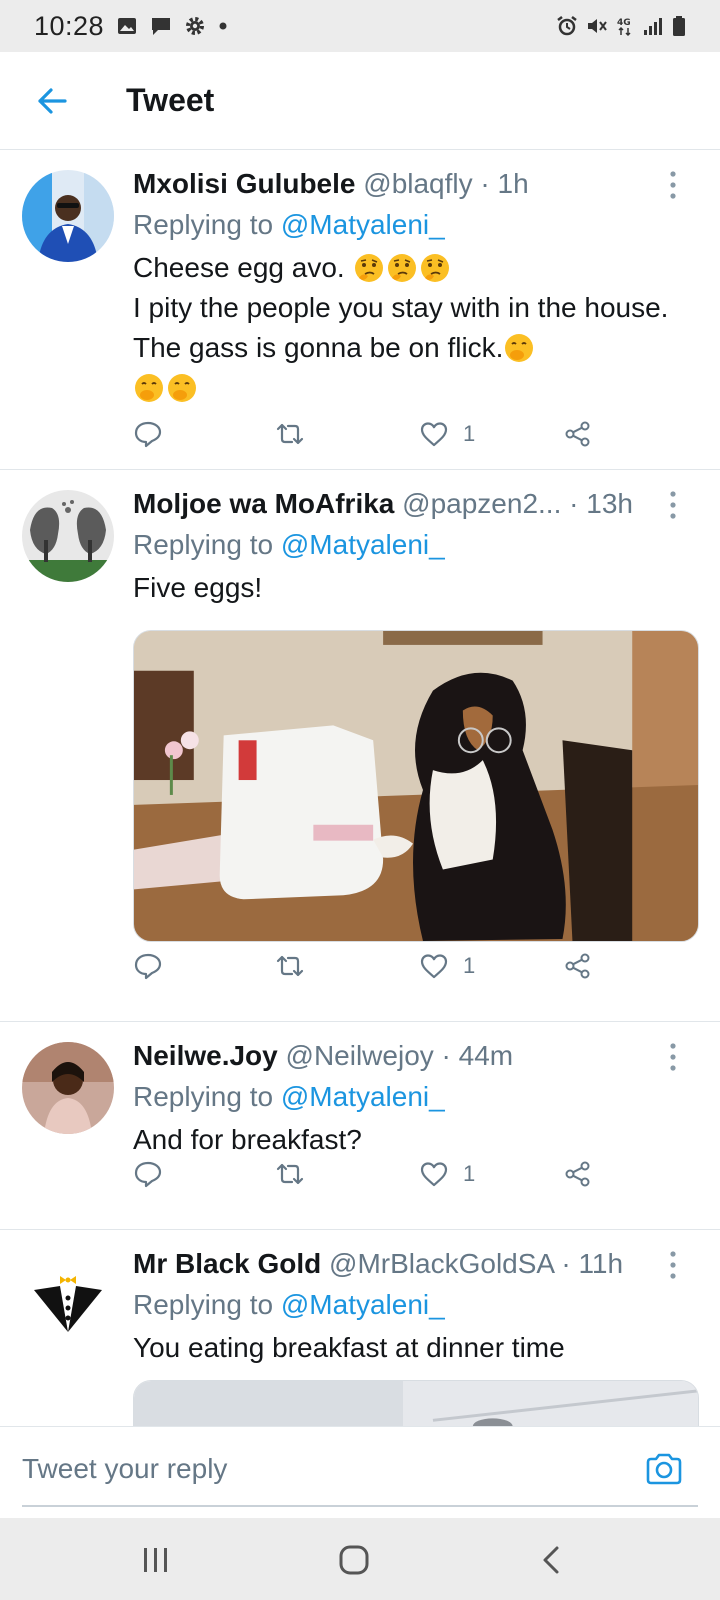 The width and height of the screenshot is (720, 1600). What do you see at coordinates (679, 26) in the screenshot?
I see `battery-icon` at bounding box center [679, 26].